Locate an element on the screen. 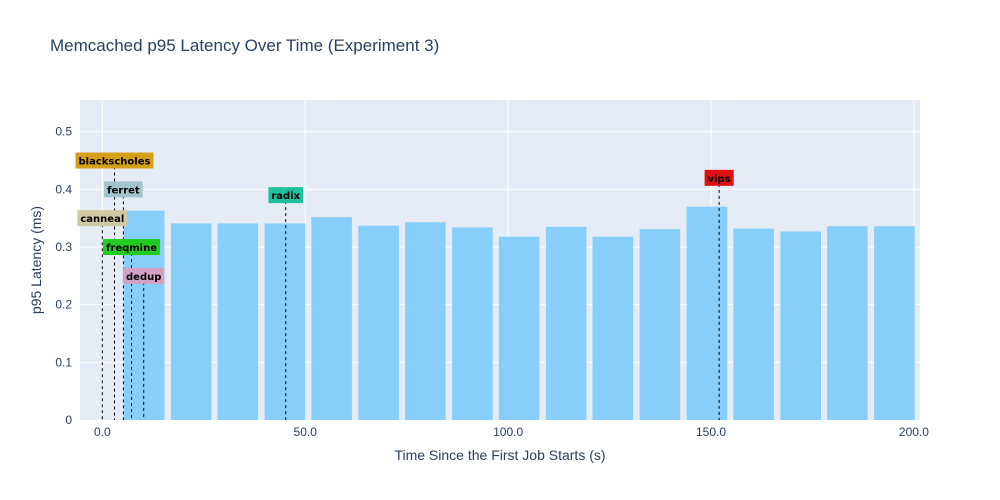 This screenshot has width=1000, height=500. annotation-label: dedup is located at coordinates (143, 277).